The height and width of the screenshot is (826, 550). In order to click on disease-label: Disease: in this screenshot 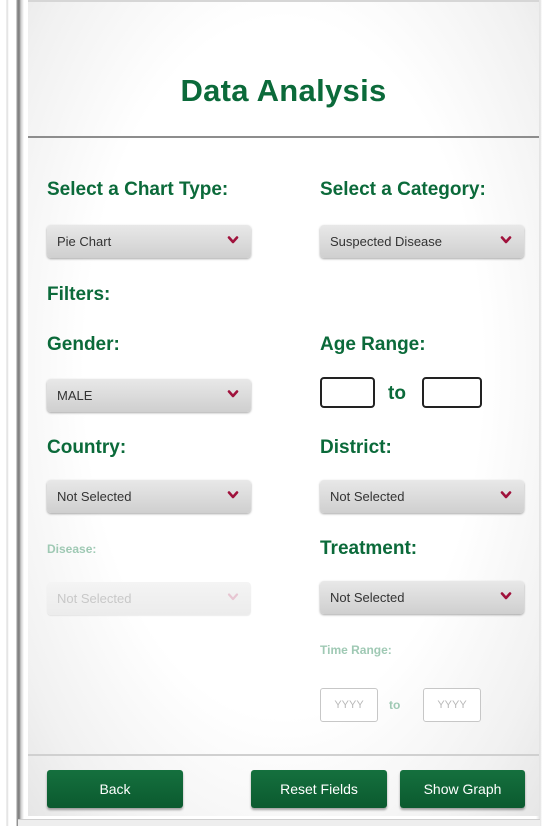, I will do `click(72, 549)`.